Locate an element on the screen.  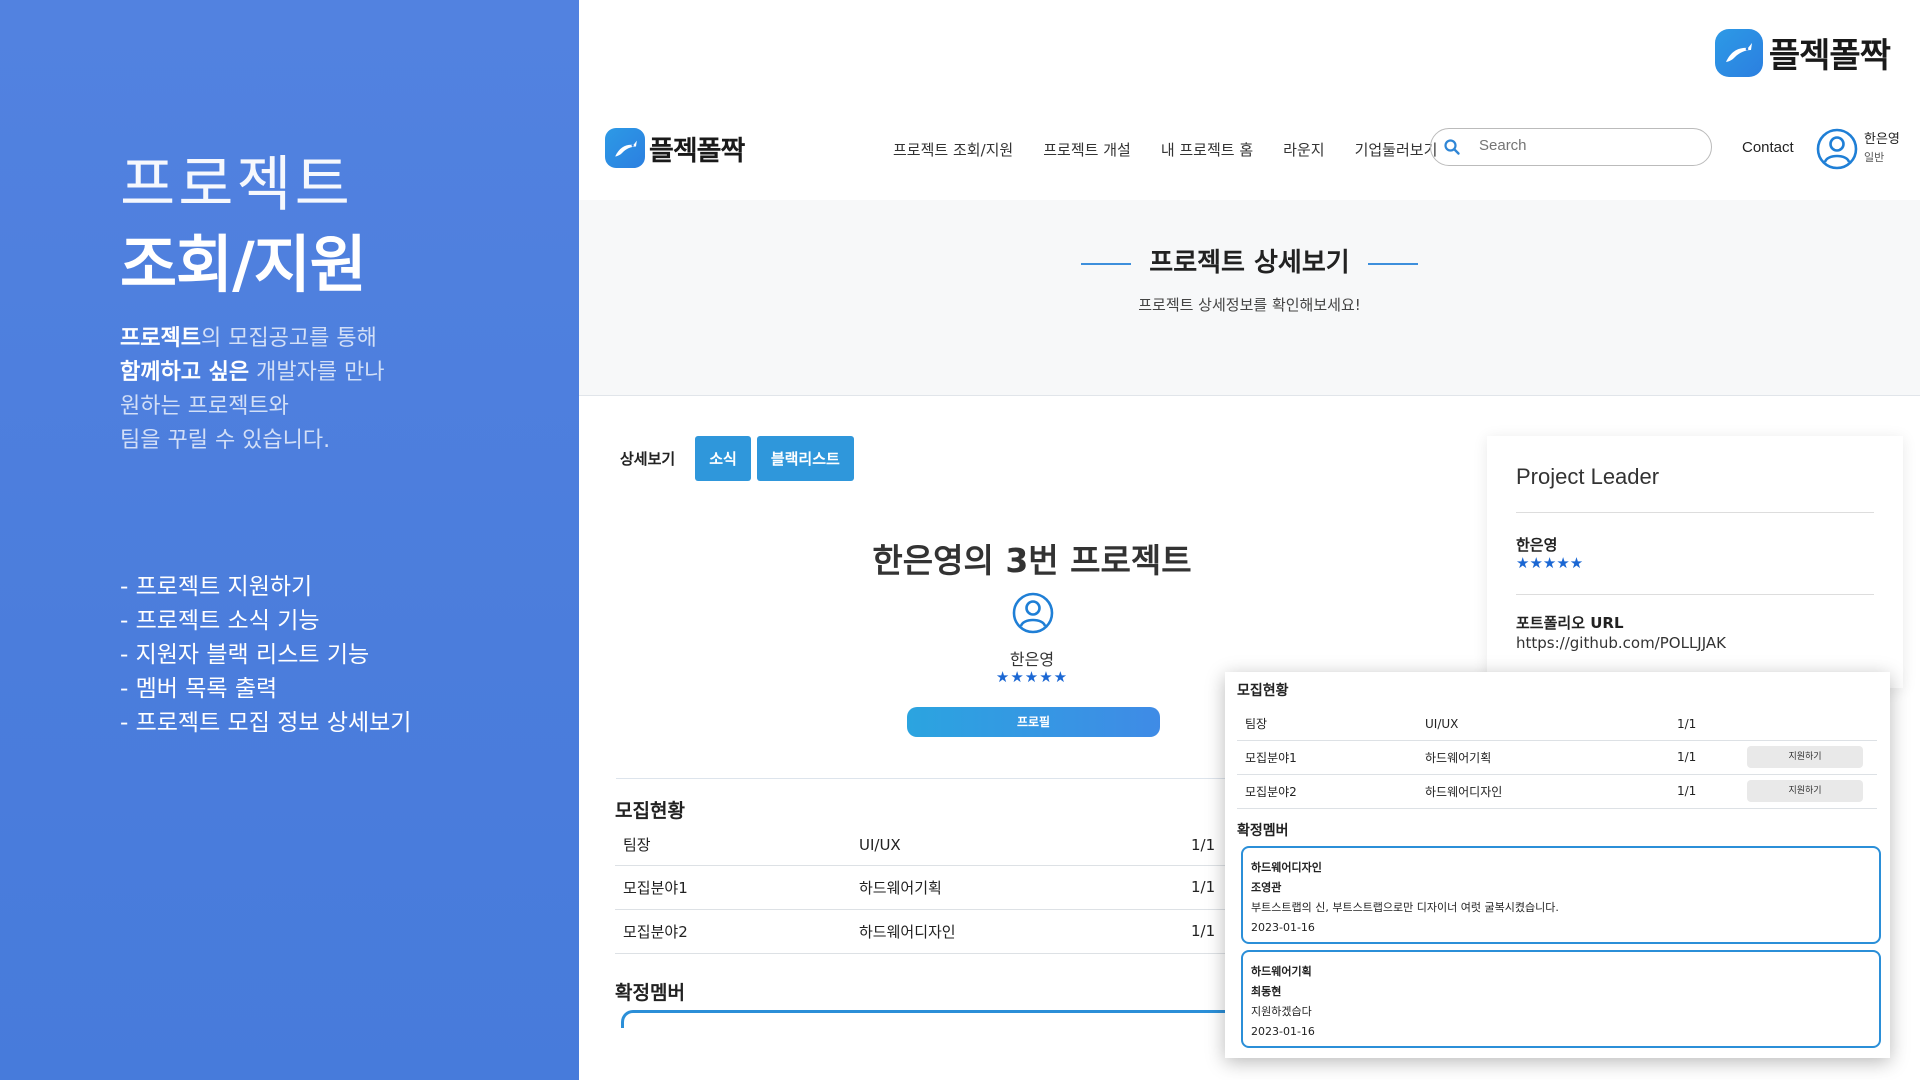
table-row: 모집분야2 하드웨어디자인 1/1 is located at coordinates (925, 931).